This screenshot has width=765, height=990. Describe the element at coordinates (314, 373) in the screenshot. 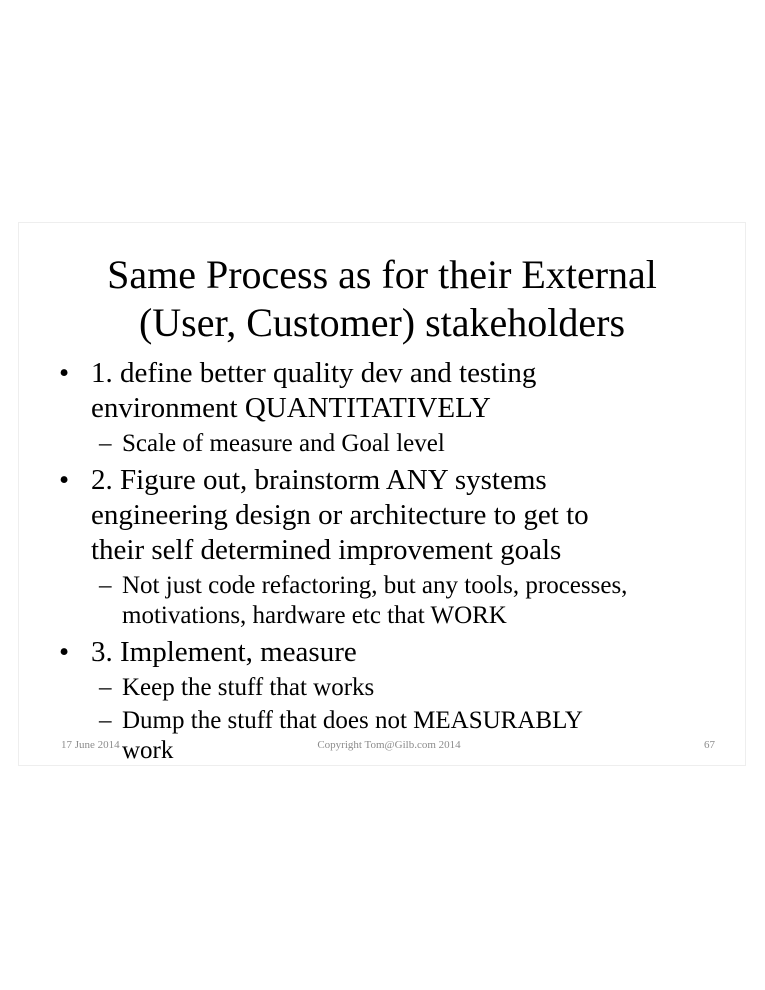

I see `bullet-1-line-1: 1. define better quality dev and testing` at that location.